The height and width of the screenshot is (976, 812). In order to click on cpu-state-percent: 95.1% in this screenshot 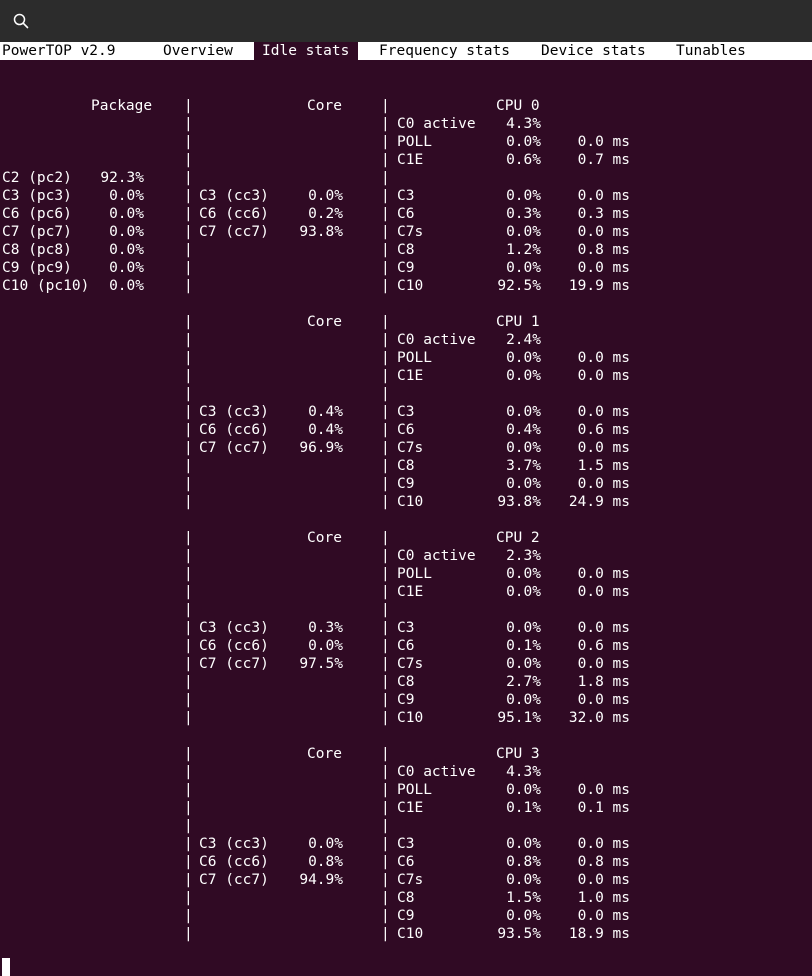, I will do `click(519, 718)`.